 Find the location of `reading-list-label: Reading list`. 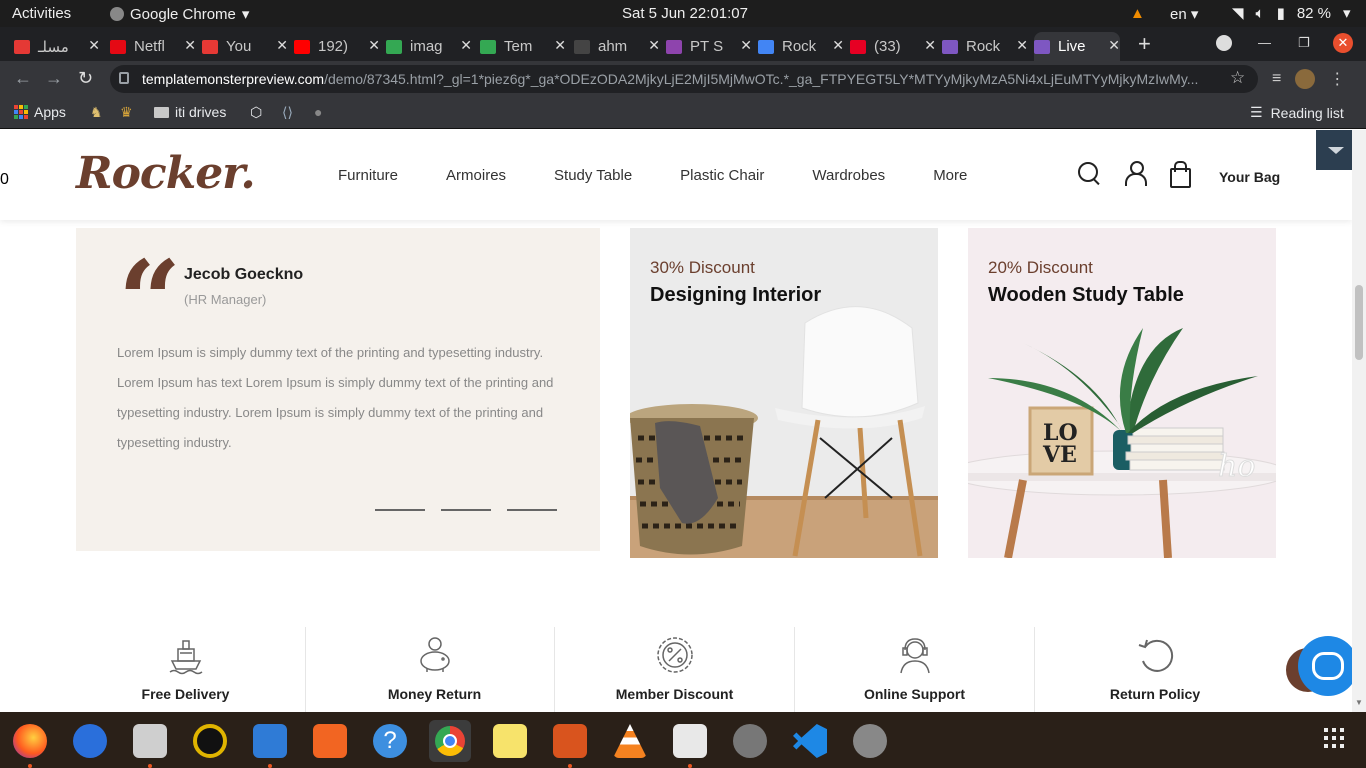

reading-list-label: Reading list is located at coordinates (1307, 112).